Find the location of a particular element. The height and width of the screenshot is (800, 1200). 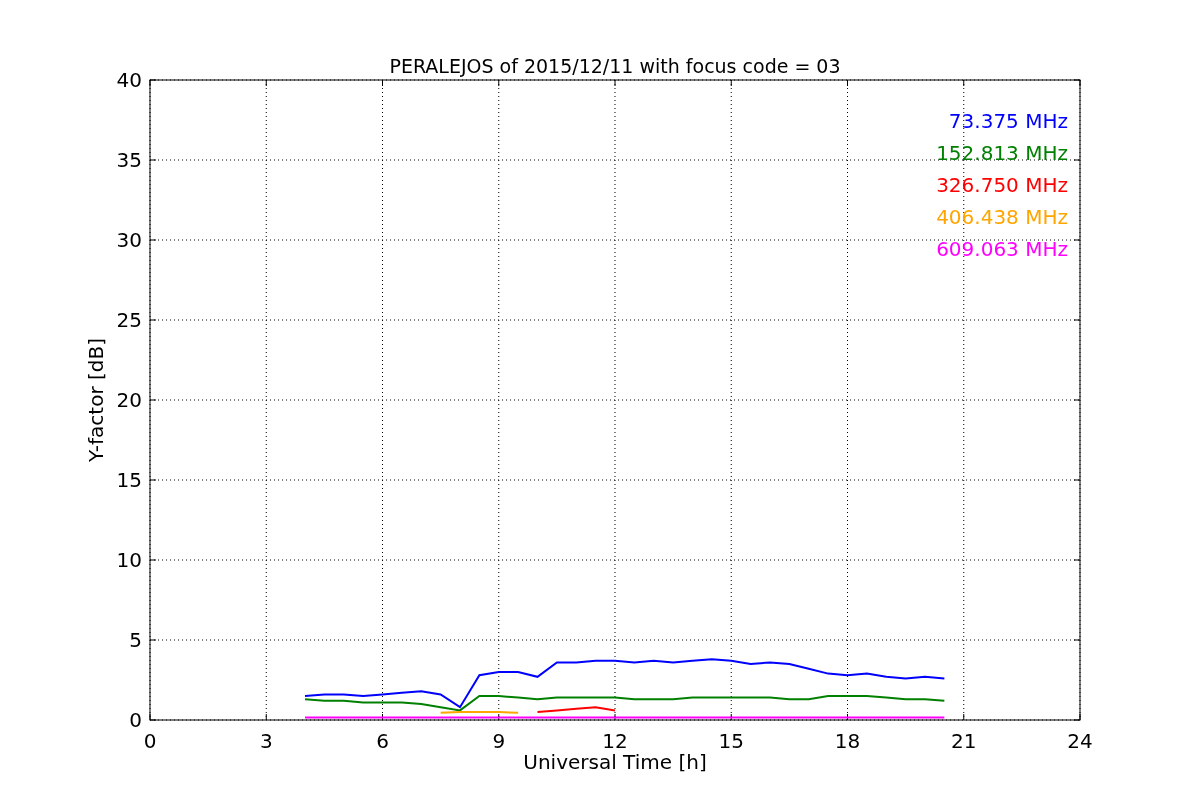

legend-label: 73.375 MHz is located at coordinates (1008, 121).